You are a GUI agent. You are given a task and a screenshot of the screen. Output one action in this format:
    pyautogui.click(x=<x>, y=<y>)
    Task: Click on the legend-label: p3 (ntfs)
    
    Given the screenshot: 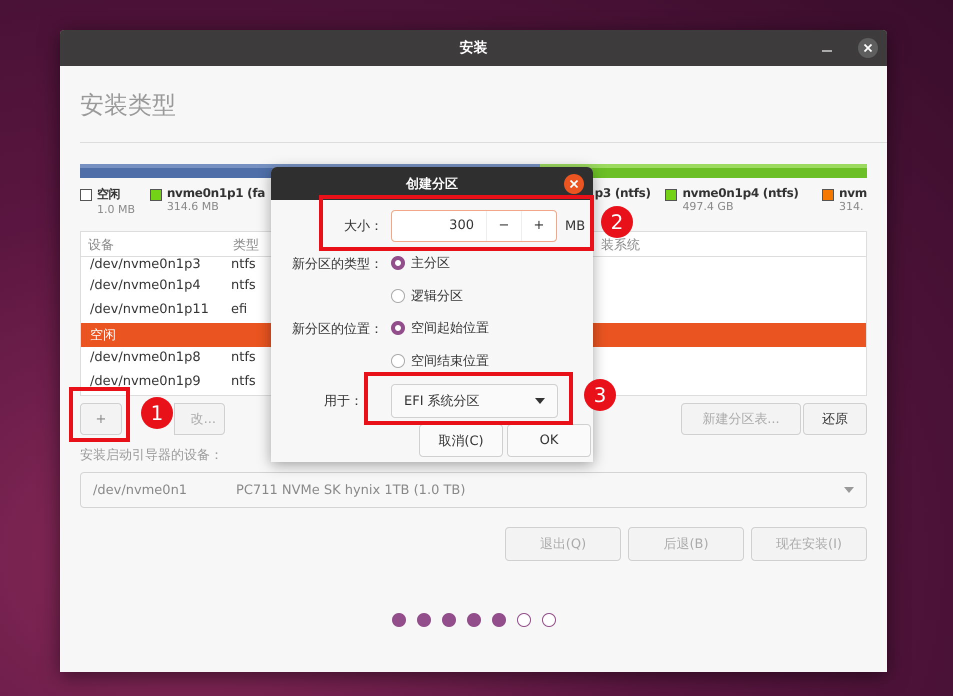 What is the action you would take?
    pyautogui.click(x=622, y=193)
    